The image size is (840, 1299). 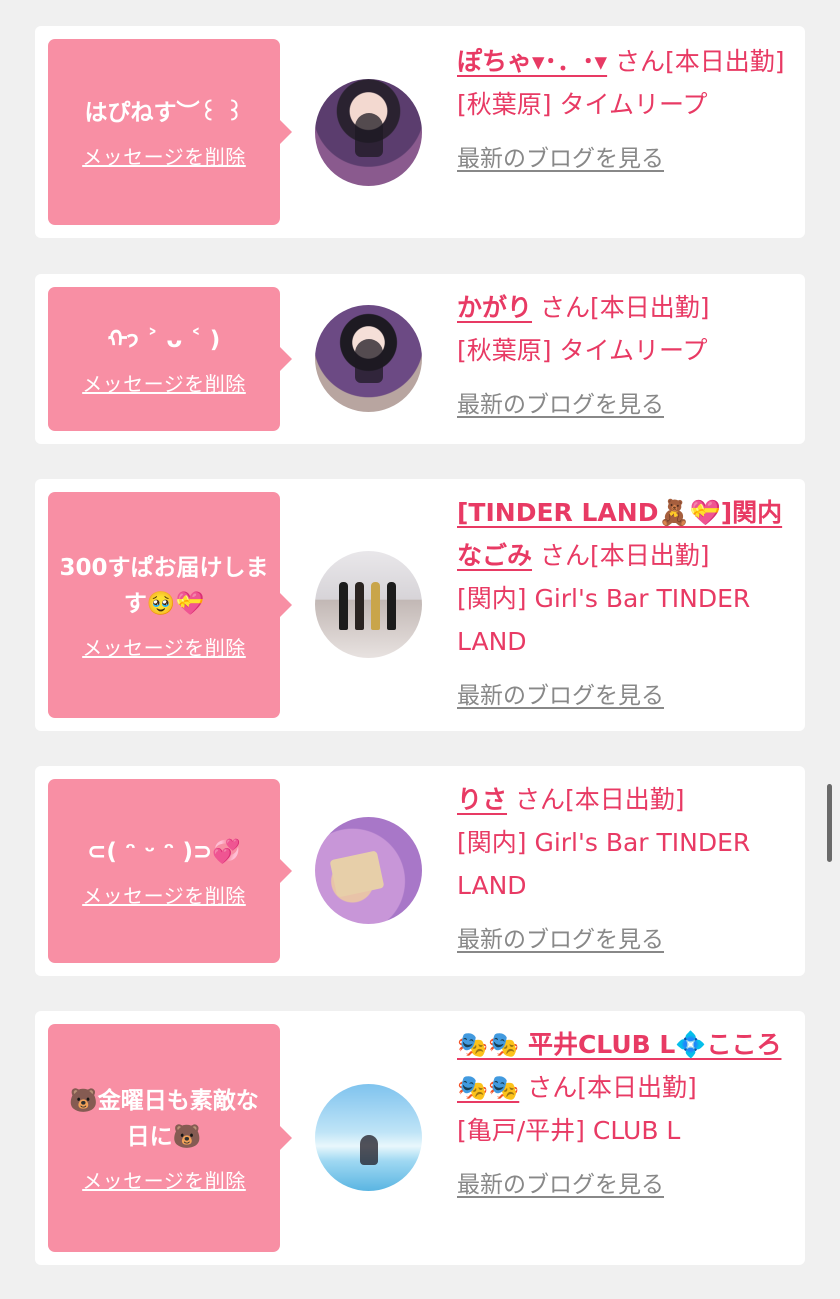 I want to click on scrollbar, so click(x=829, y=823).